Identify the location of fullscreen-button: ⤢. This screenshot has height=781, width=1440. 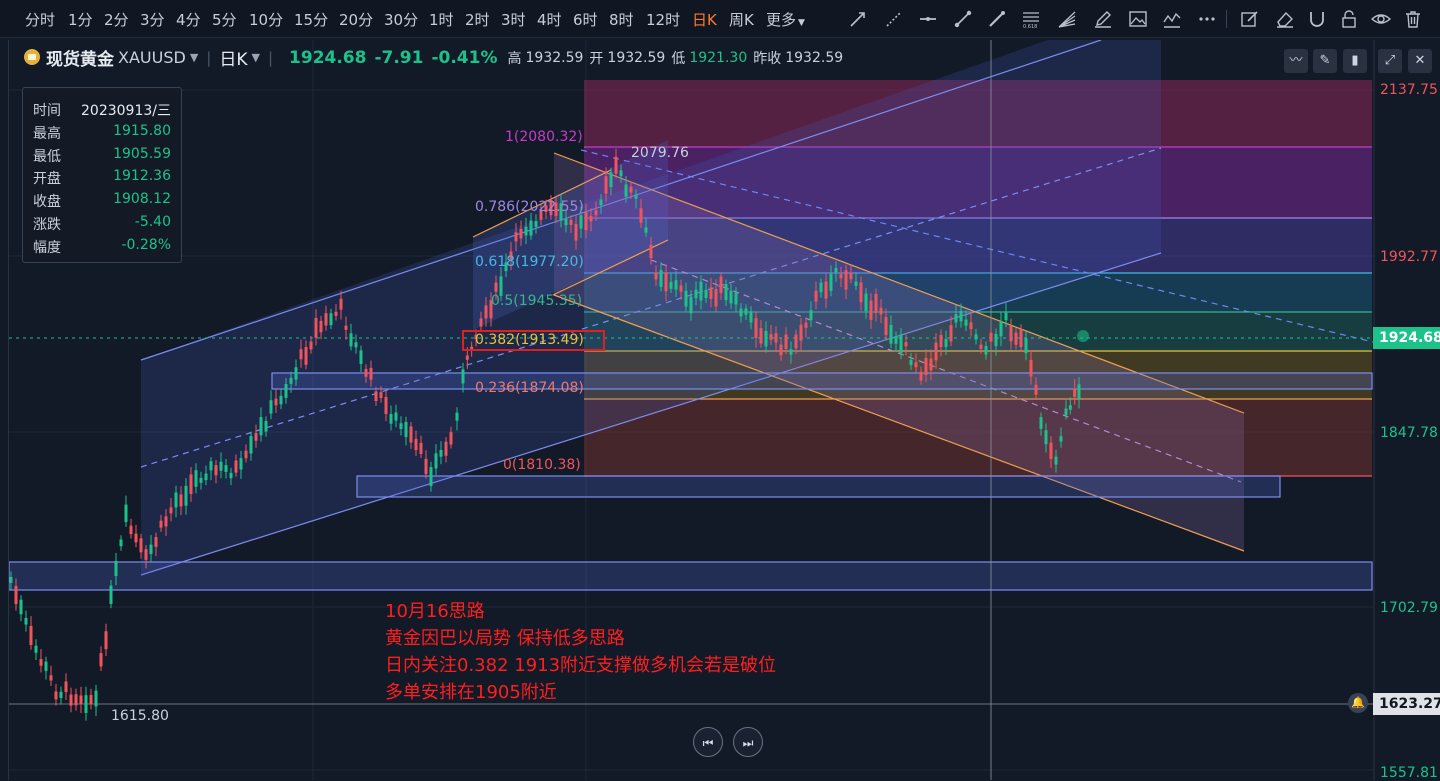
(1390, 61).